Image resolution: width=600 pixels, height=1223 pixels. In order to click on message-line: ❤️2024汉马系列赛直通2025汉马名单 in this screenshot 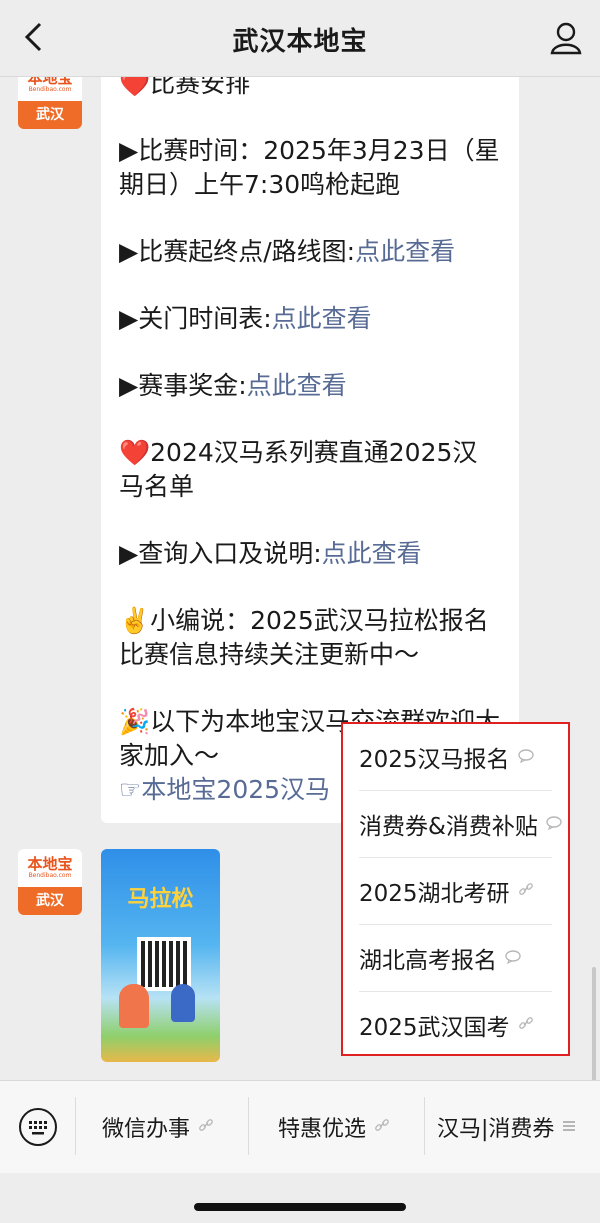, I will do `click(298, 469)`.